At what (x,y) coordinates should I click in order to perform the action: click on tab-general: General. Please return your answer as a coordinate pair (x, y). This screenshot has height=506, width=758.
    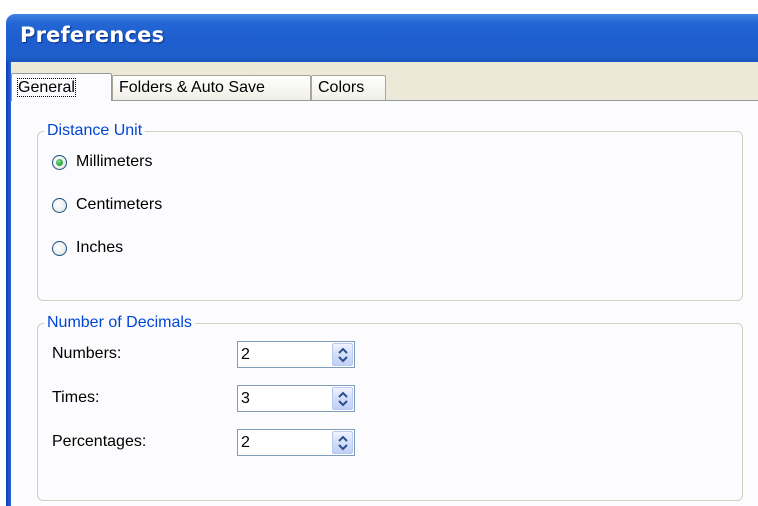
    Looking at the image, I should click on (61, 87).